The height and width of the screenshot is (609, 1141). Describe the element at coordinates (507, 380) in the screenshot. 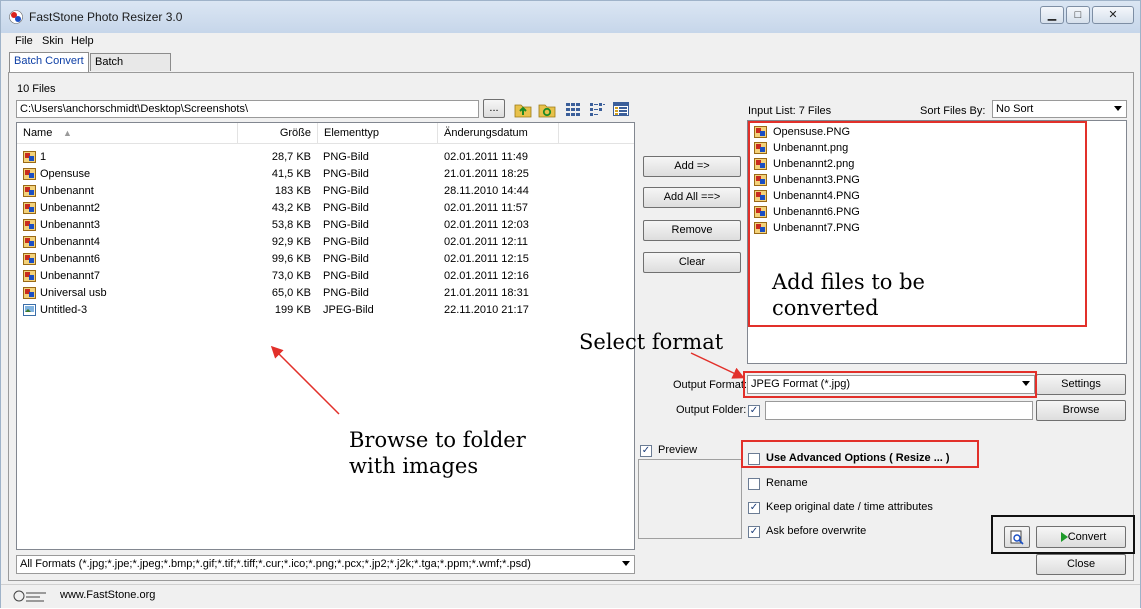

I see `annotation-arrows` at that location.